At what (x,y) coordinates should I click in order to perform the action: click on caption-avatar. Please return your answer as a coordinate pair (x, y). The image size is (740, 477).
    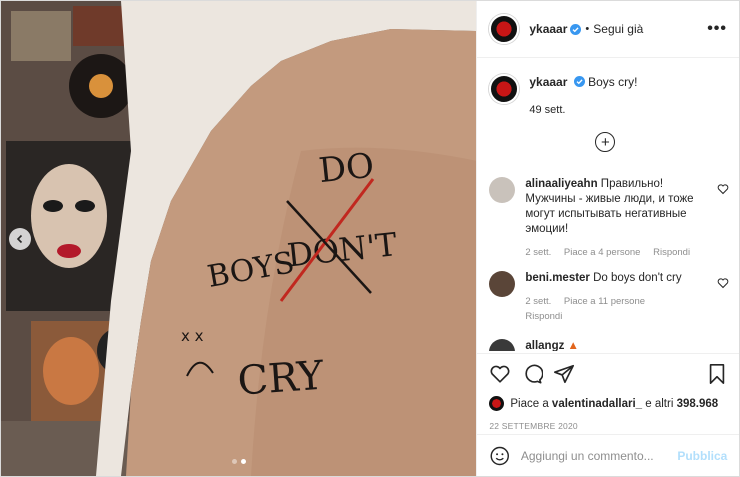
    Looking at the image, I should click on (504, 89).